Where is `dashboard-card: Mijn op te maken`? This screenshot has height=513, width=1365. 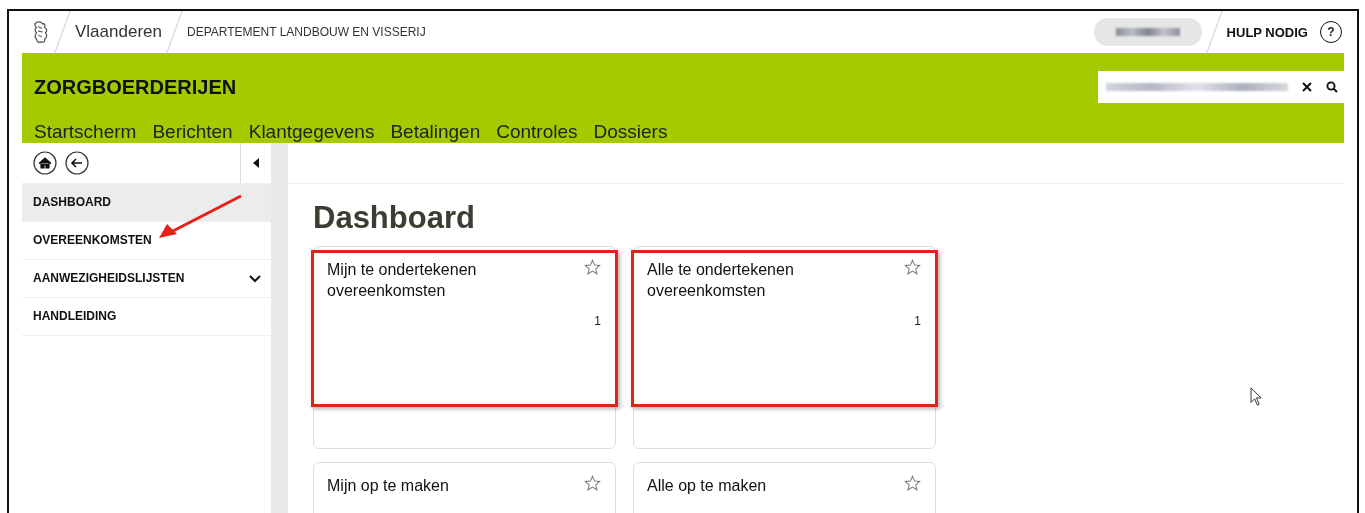
dashboard-card: Mijn op te maken is located at coordinates (464, 487).